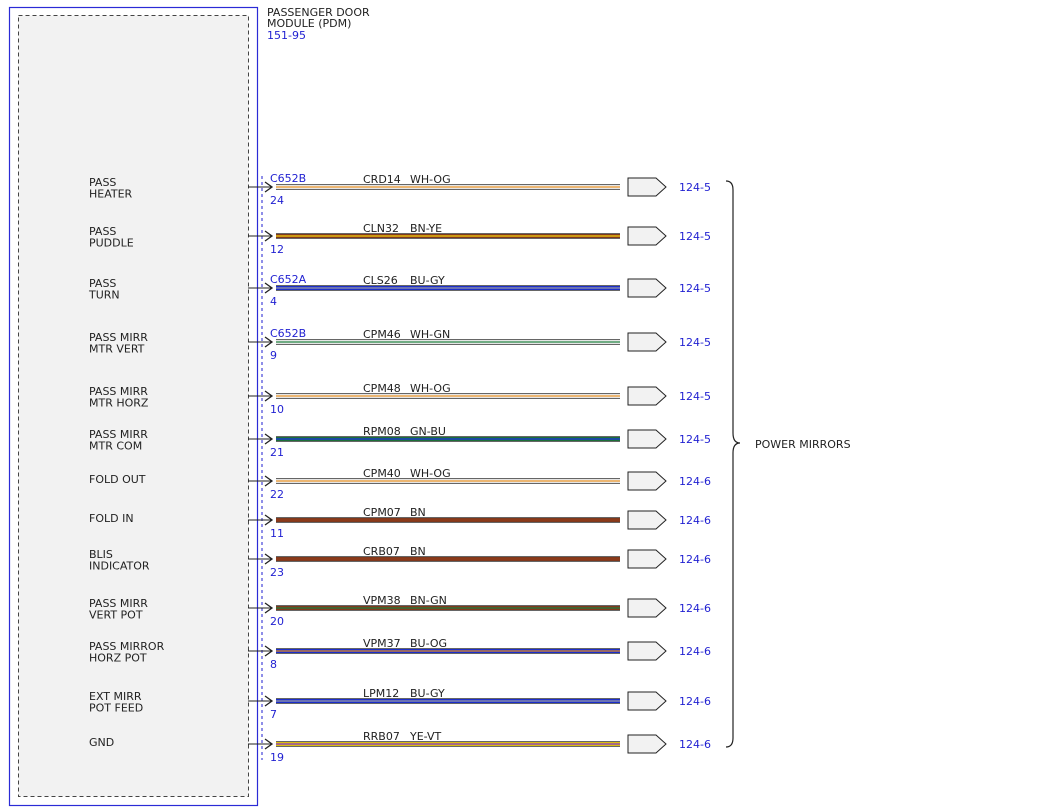 Image resolution: width=1050 pixels, height=811 pixels. Describe the element at coordinates (111, 243) in the screenshot. I see `pin-label-12: PUDDLE` at that location.